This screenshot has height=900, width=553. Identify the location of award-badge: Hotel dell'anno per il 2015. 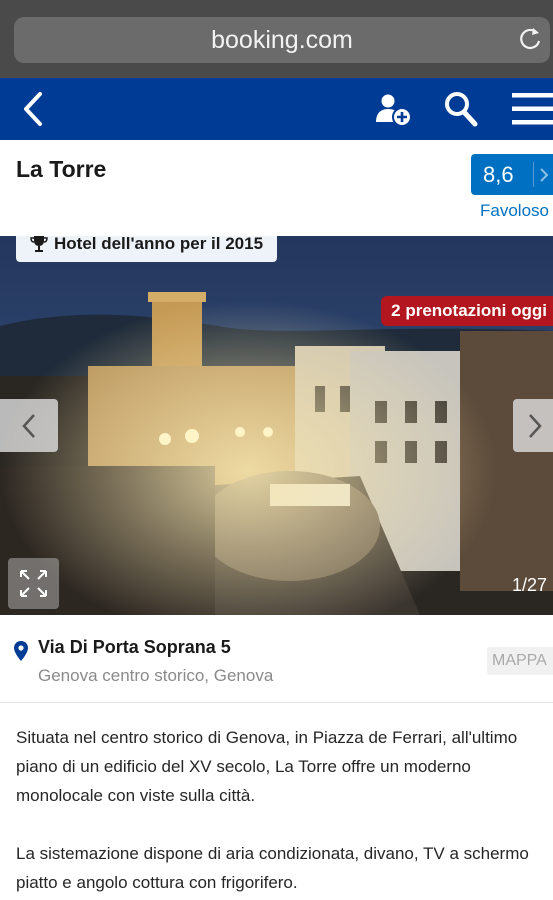
(147, 249).